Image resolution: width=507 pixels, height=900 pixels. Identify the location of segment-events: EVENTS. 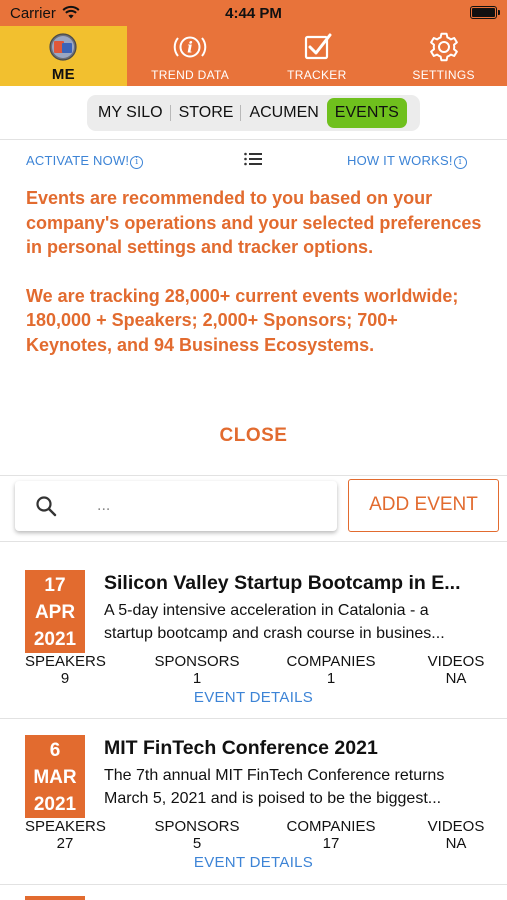
(366, 113).